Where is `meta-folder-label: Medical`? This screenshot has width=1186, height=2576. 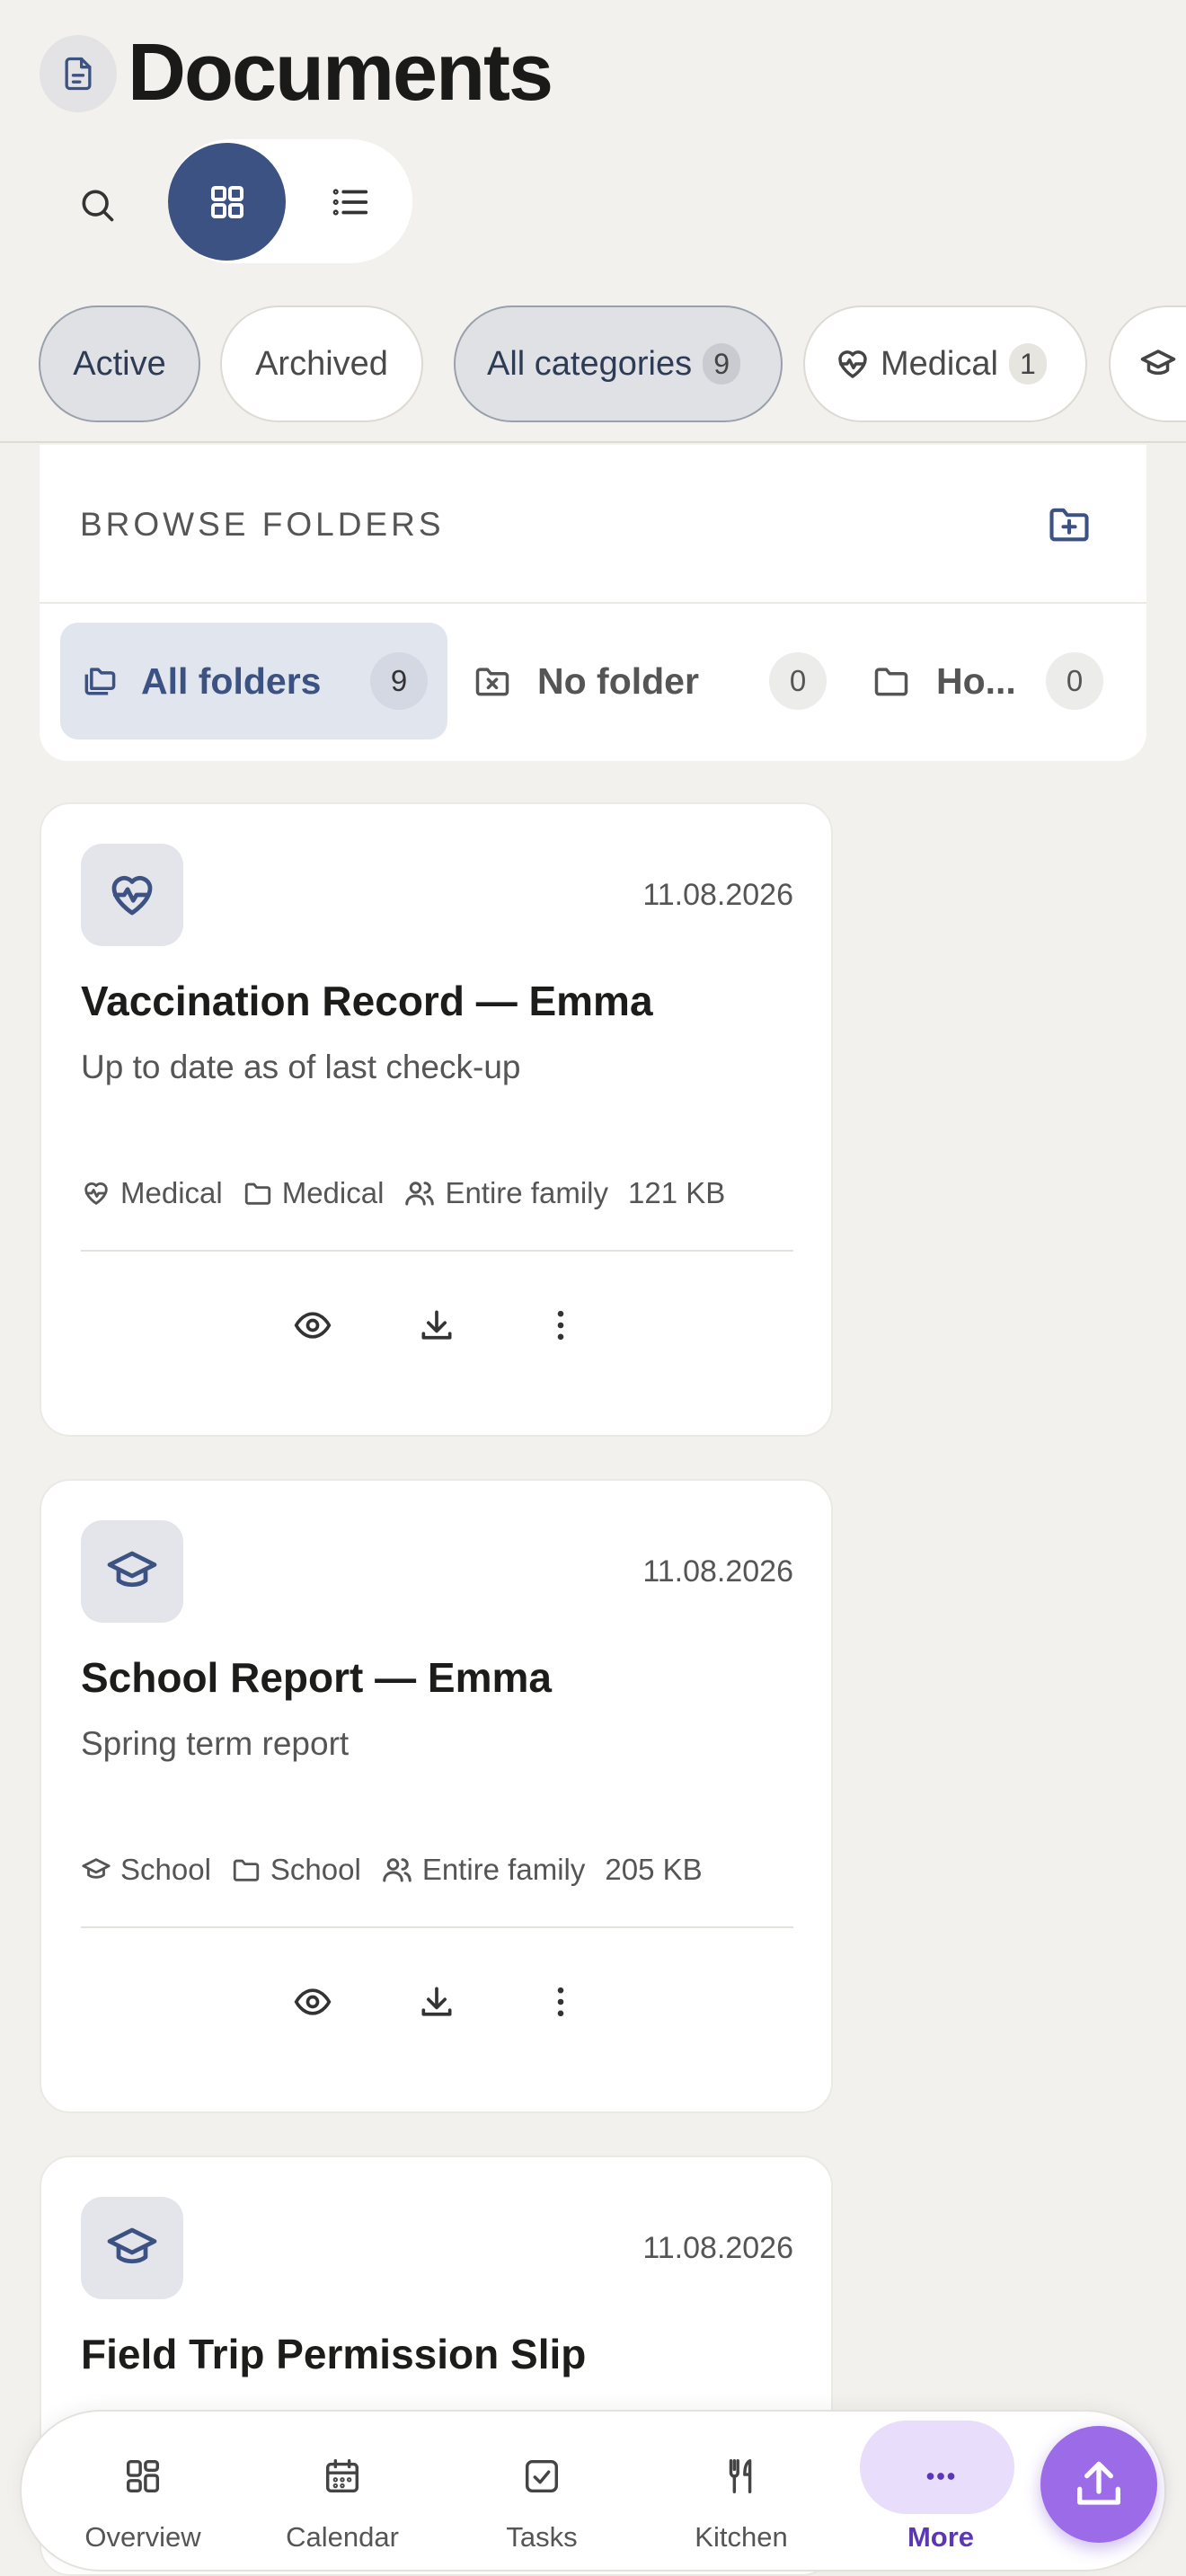
meta-folder-label: Medical is located at coordinates (333, 1192).